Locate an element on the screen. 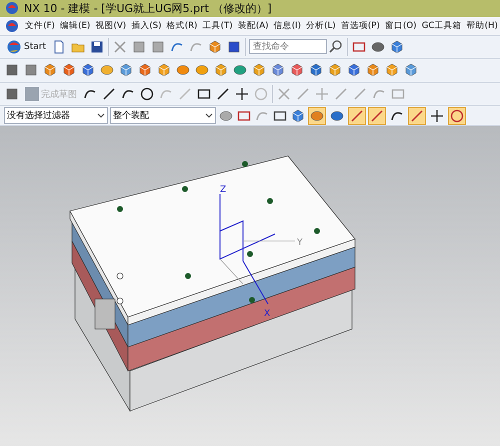 This screenshot has width=500, height=446. window-title: NX 10 - 建模 - [学UG就上UG网5.prt （修改的）] is located at coordinates (148, 8).